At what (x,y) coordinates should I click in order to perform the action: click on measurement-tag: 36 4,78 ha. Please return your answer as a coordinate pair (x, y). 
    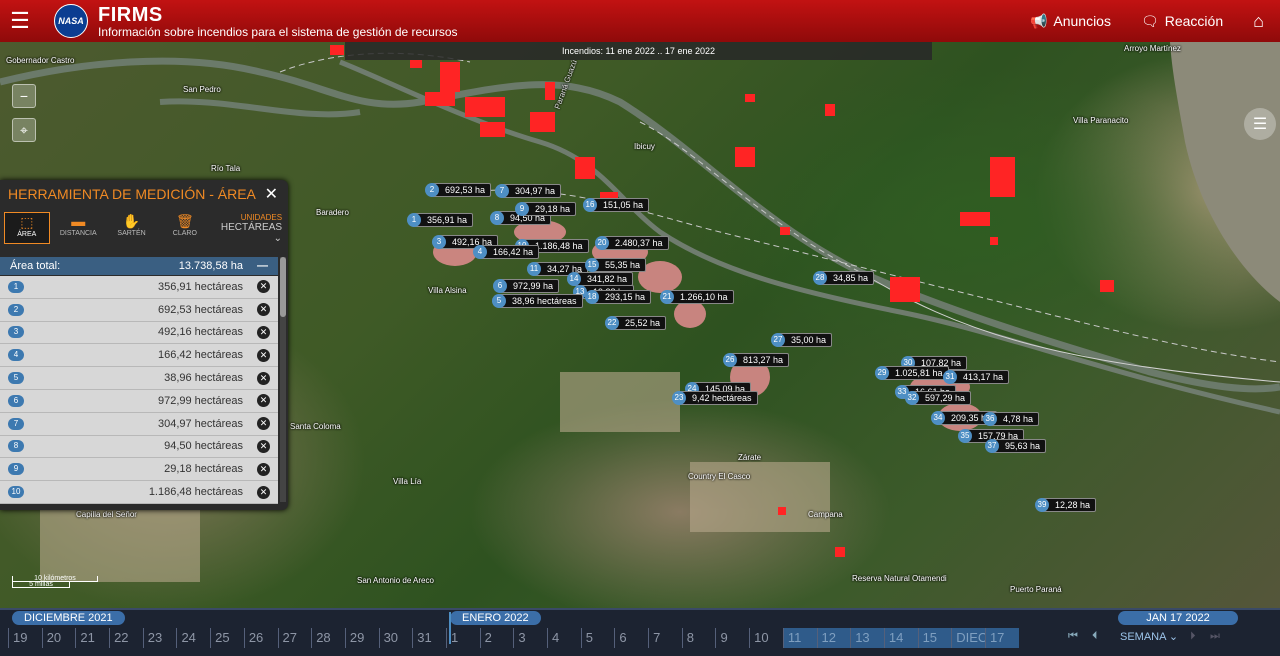
    Looking at the image, I should click on (1011, 419).